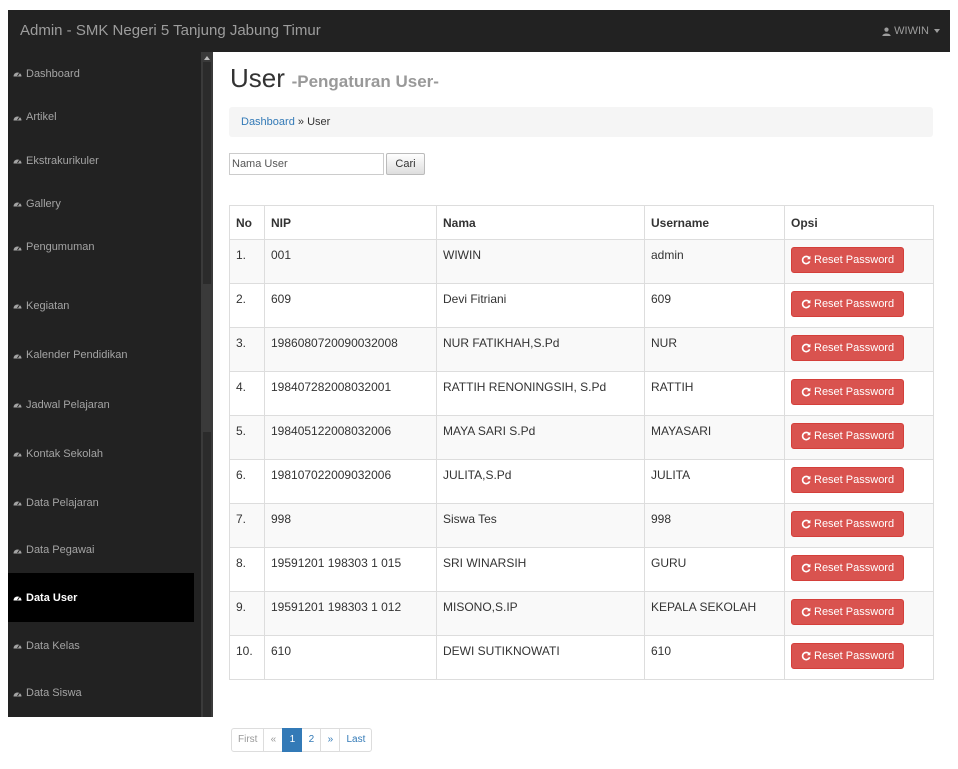 This screenshot has height=769, width=958. I want to click on page-subtitle: -Pengaturan User-, so click(365, 81).